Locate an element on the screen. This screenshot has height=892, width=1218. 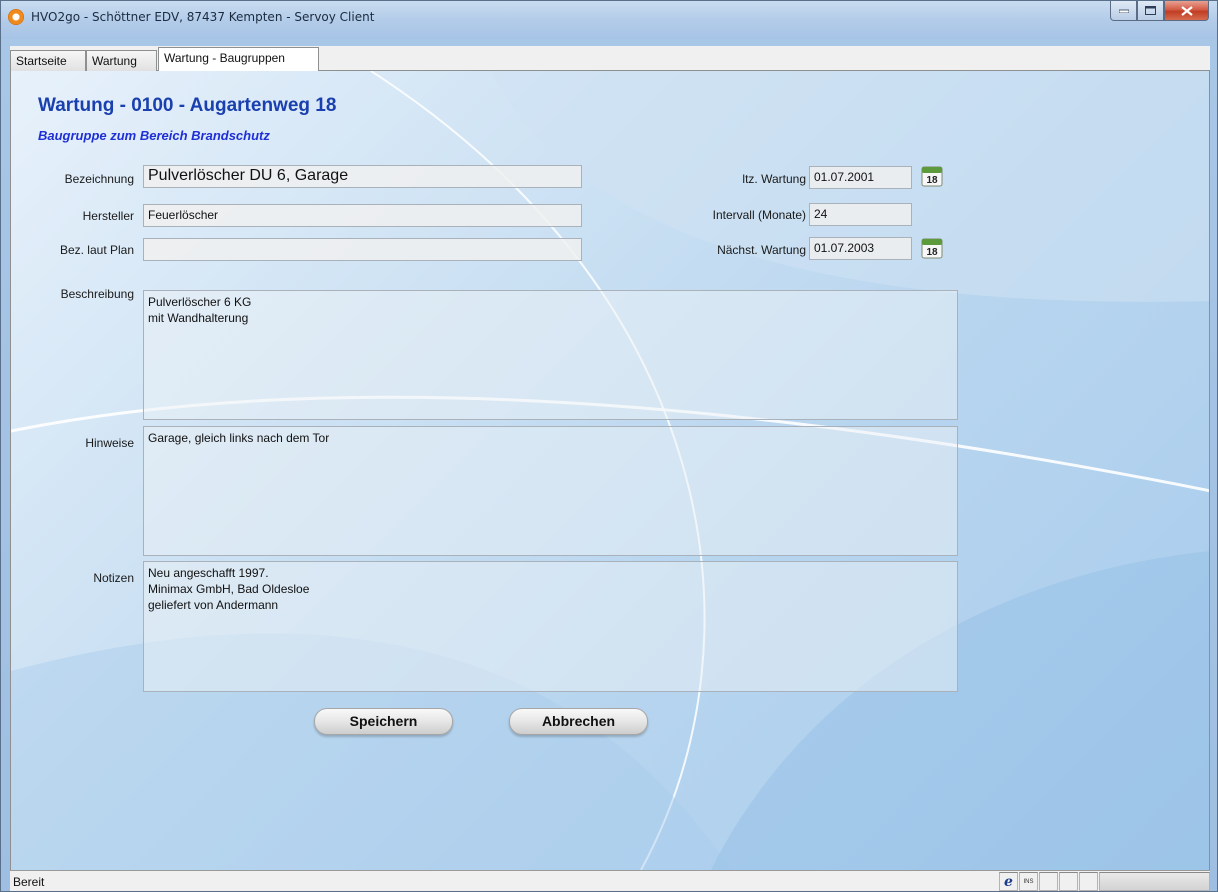
tab-wartung-baugruppen: Wartung - Baugruppen is located at coordinates (238, 59).